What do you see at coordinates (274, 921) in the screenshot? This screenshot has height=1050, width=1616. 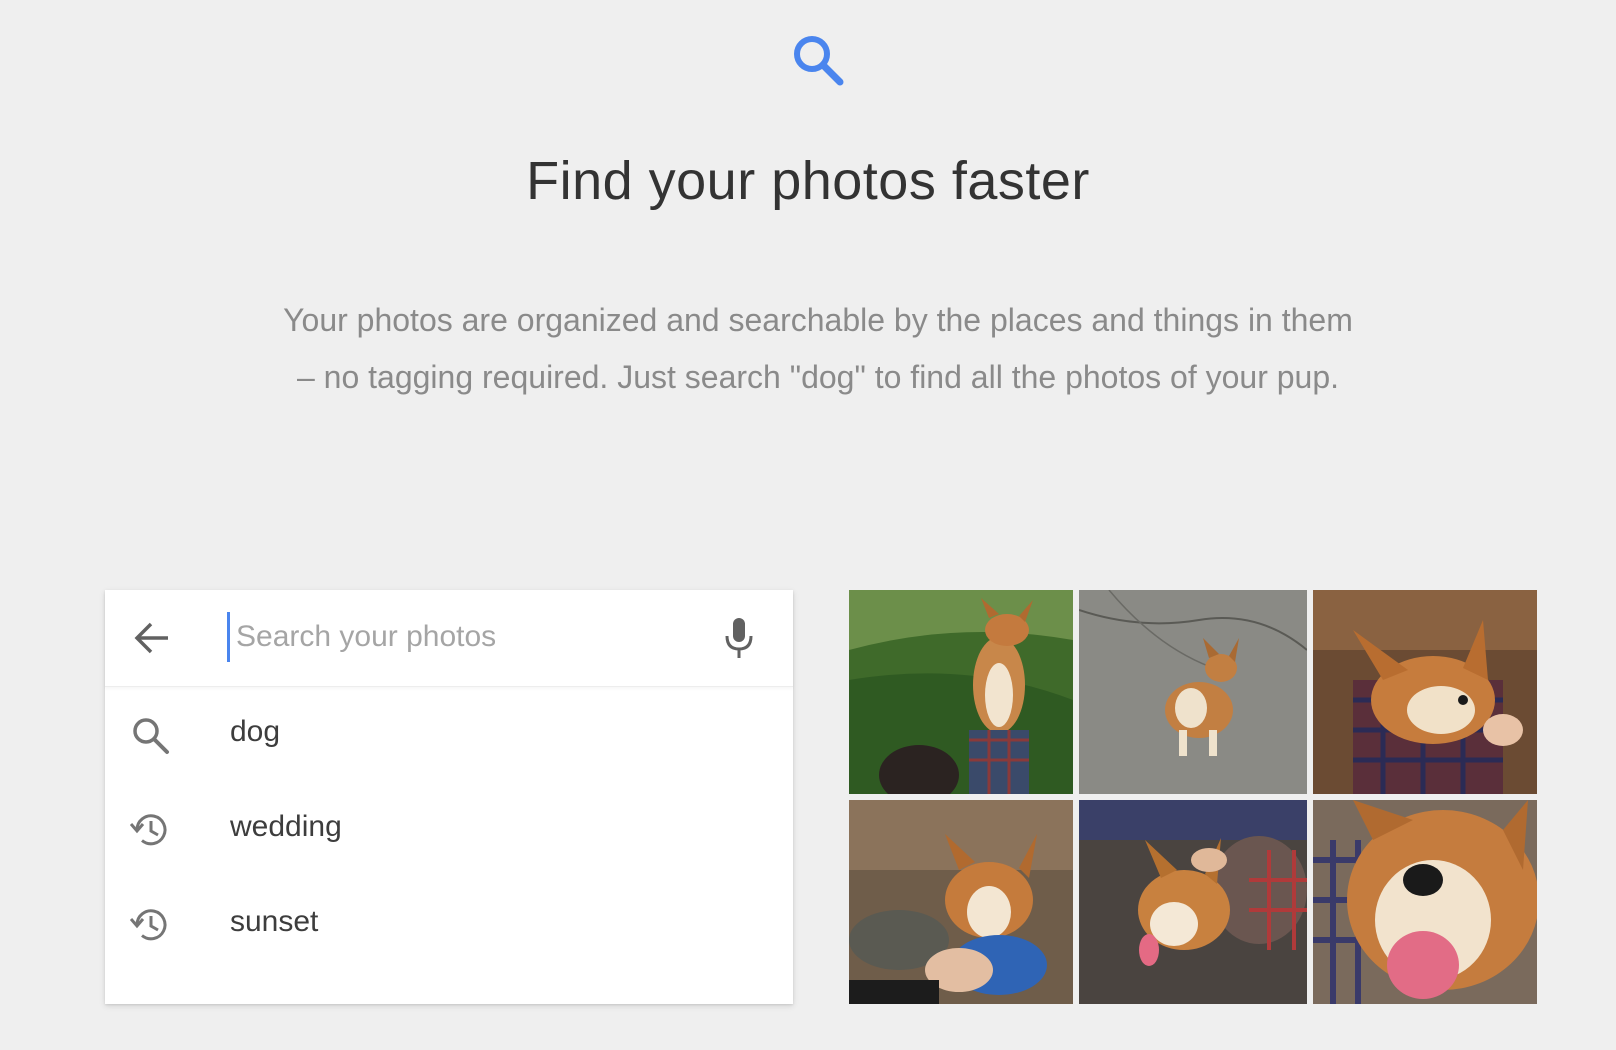 I see `suggestion-label: sunset` at bounding box center [274, 921].